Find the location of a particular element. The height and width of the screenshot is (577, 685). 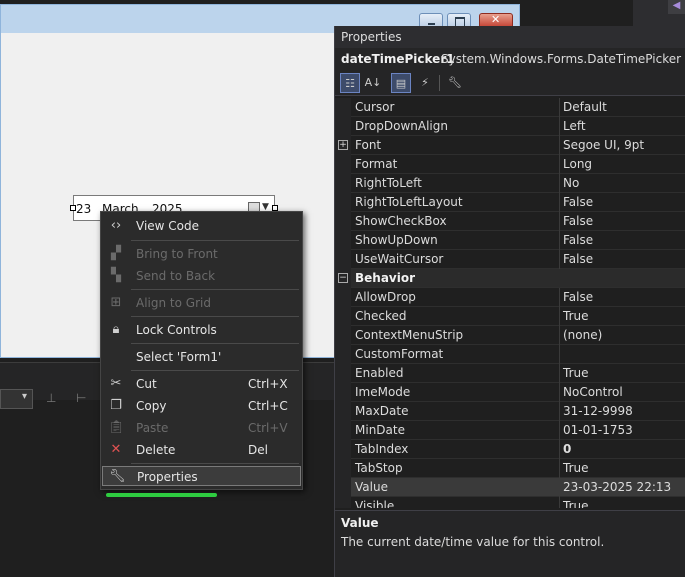

align-to-grid-icon: ⊞ is located at coordinates (116, 302).